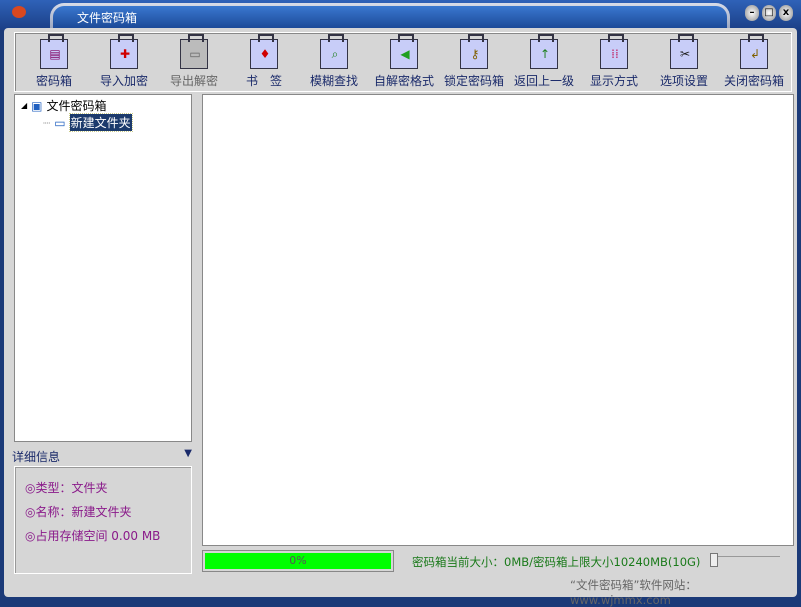 The image size is (801, 607). I want to click on bookmark-icon: ♦, so click(264, 51).